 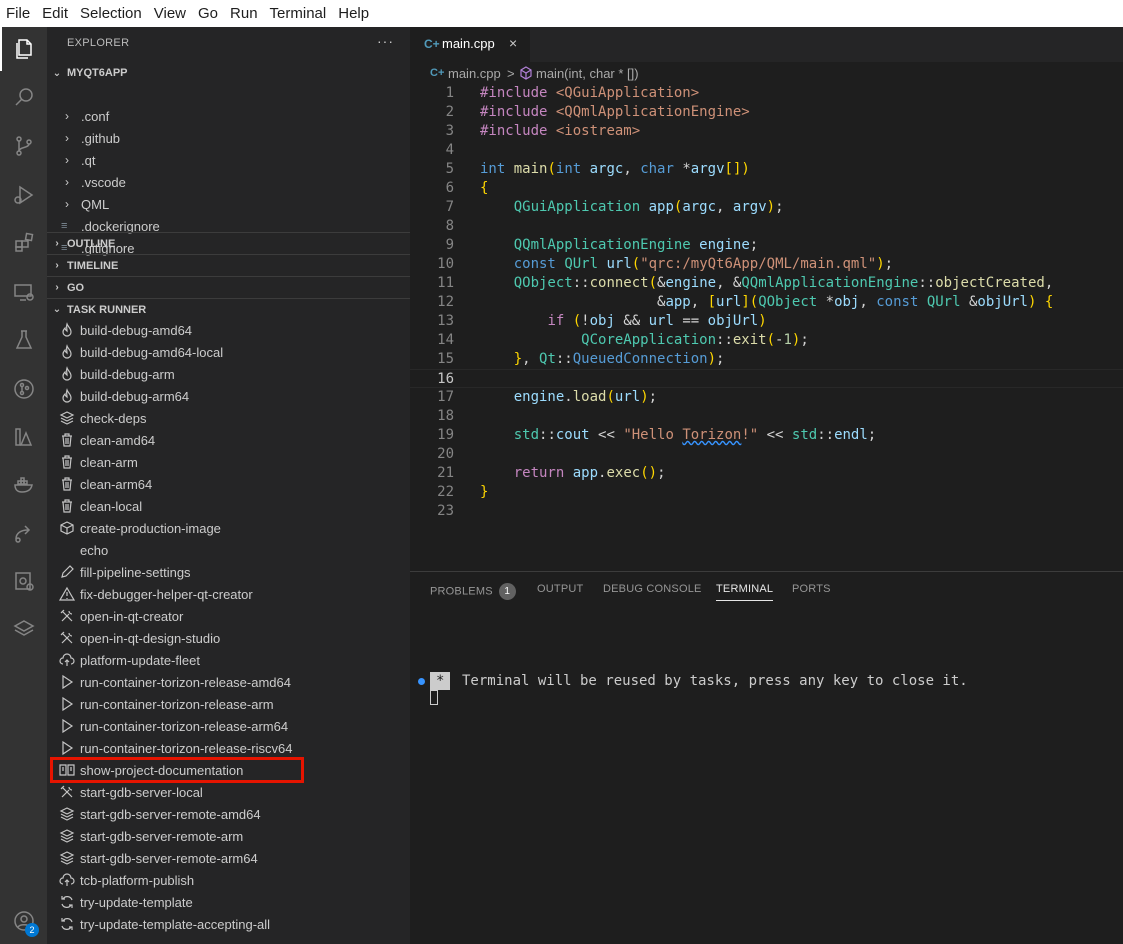 I want to click on task-platform-update-fleet: platform-update-fleet, so click(x=228, y=660).